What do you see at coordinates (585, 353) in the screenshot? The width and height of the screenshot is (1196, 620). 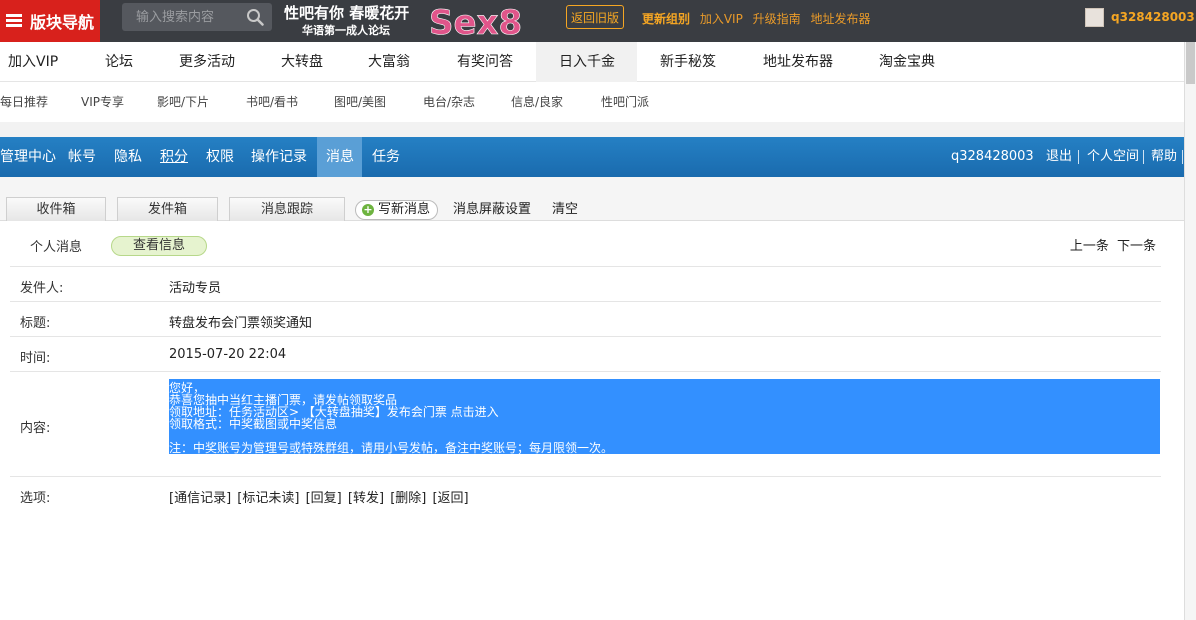 I see `time-row: 时间: 2015-07-20 22:04` at bounding box center [585, 353].